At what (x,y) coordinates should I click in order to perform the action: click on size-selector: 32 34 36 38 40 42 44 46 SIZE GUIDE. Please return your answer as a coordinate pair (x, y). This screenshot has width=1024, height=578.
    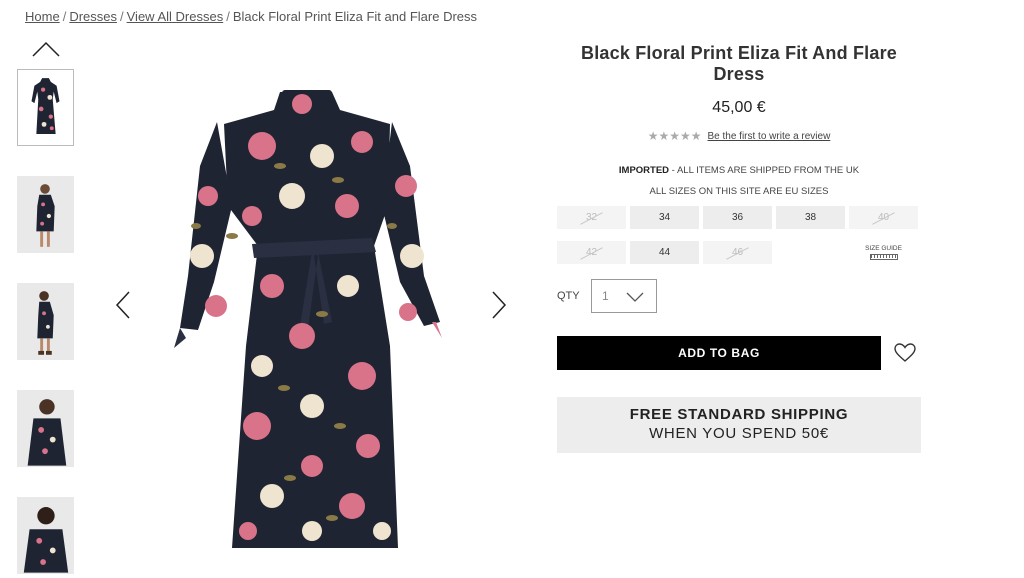
    Looking at the image, I should click on (739, 235).